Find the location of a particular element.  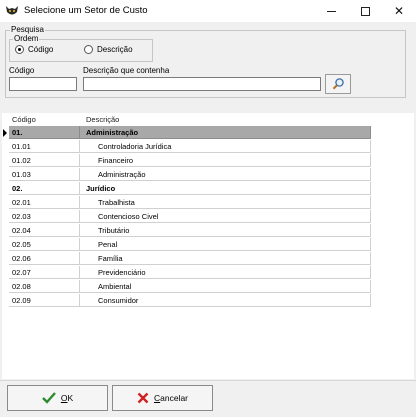

cell-description: Trabalhista is located at coordinates (225, 202).